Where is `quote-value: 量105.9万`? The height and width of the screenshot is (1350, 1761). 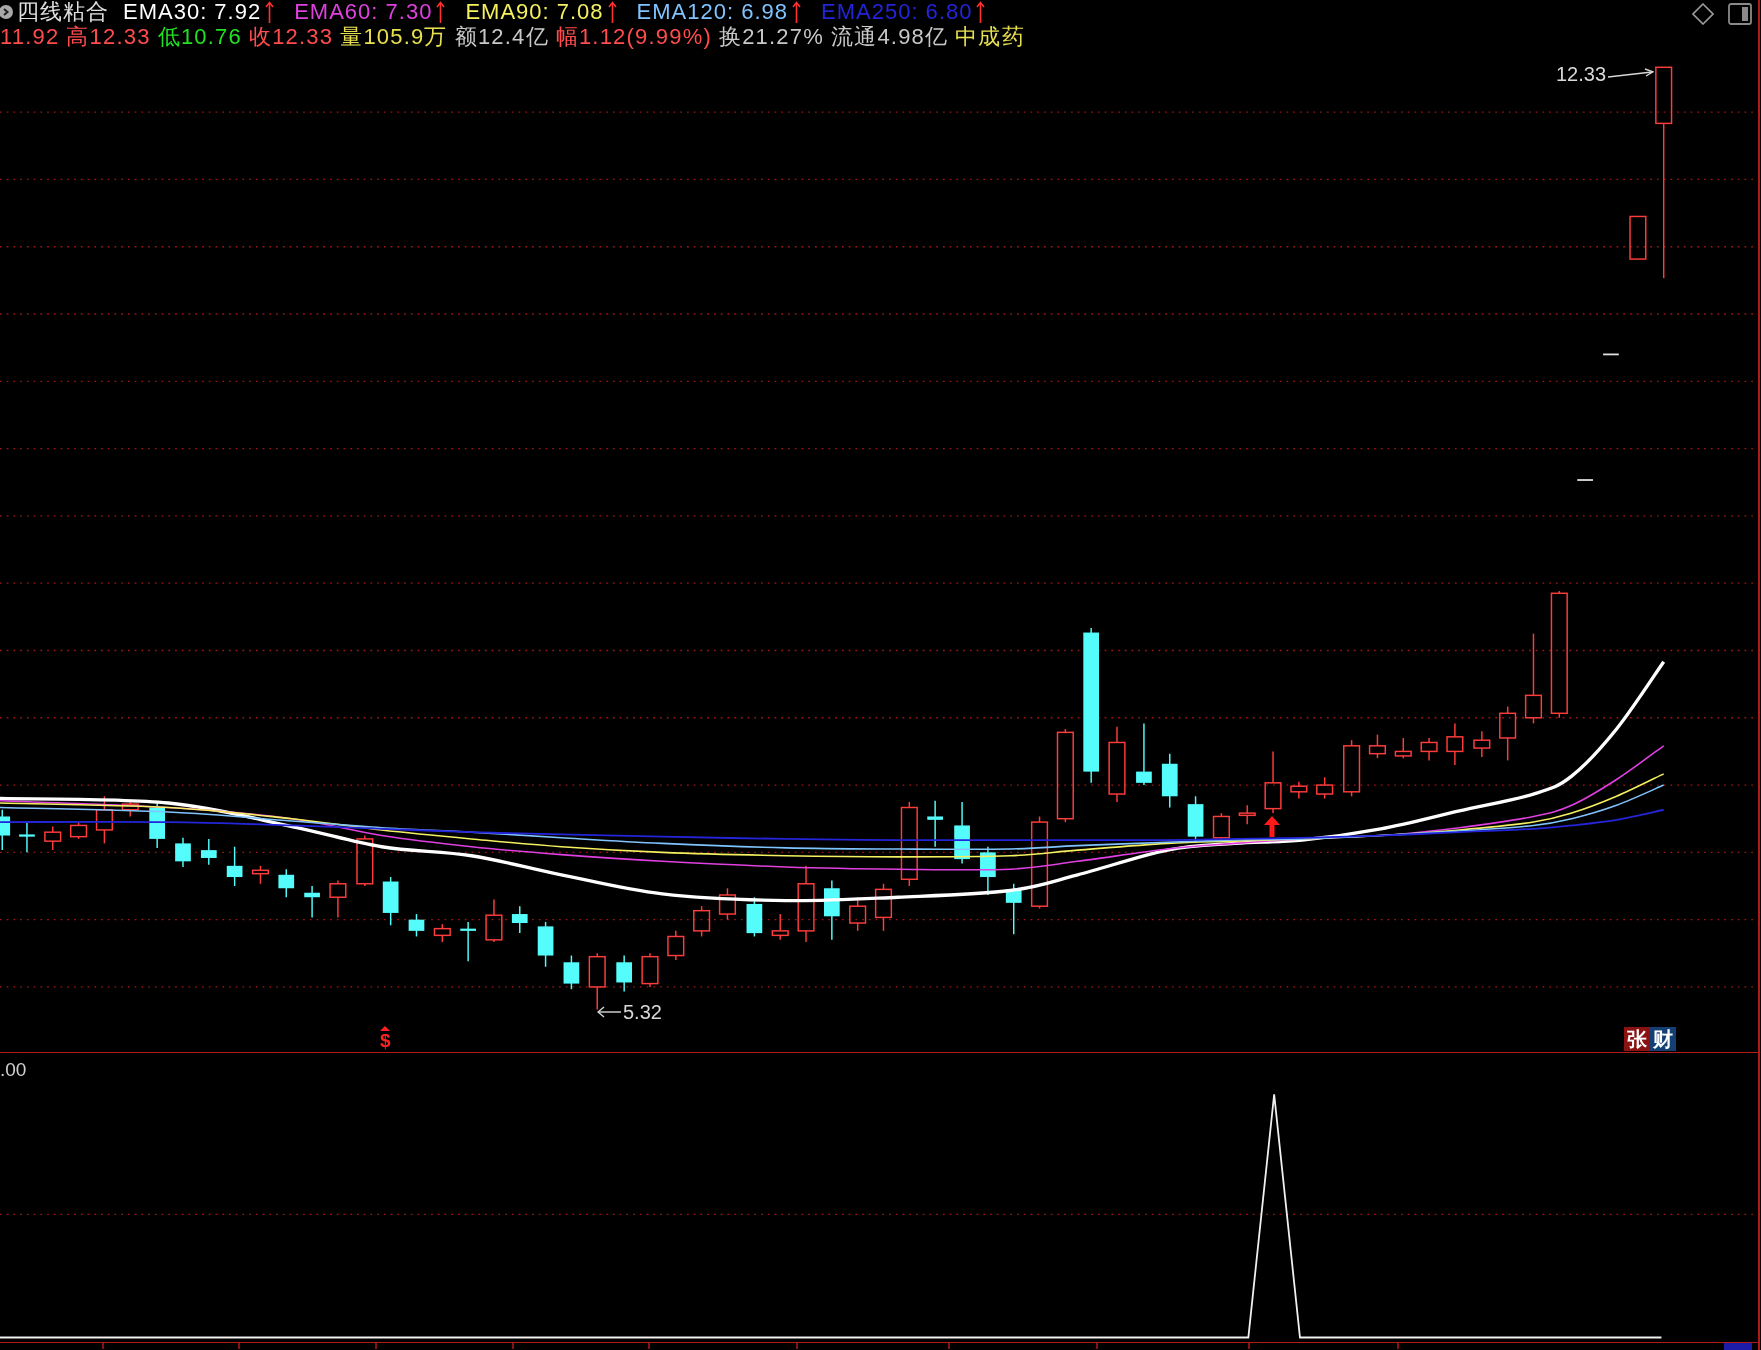 quote-value: 量105.9万 is located at coordinates (394, 37).